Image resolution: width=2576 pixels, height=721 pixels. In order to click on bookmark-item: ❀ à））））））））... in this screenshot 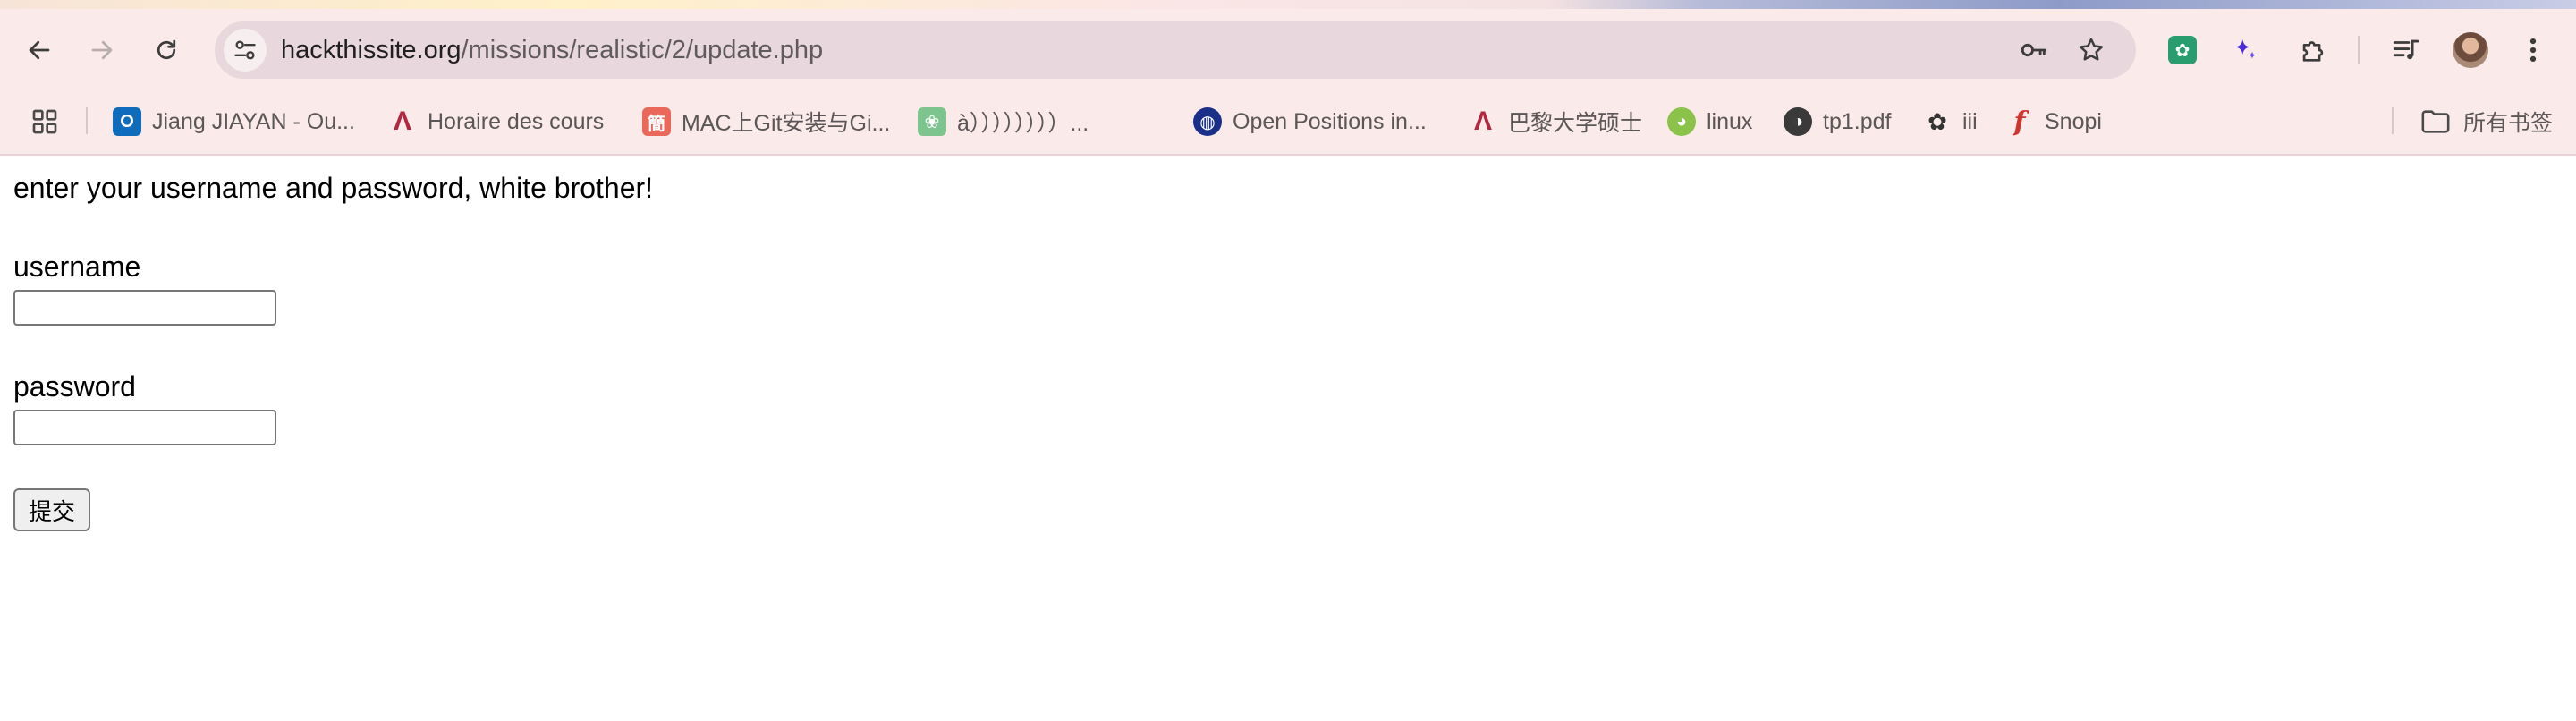, I will do `click(1003, 122)`.